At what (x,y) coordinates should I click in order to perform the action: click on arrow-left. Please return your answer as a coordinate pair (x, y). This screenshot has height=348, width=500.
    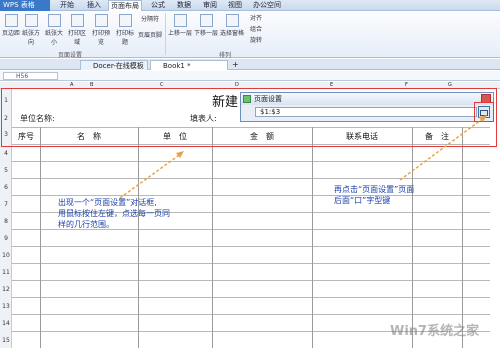
    Looking at the image, I should click on (151, 175).